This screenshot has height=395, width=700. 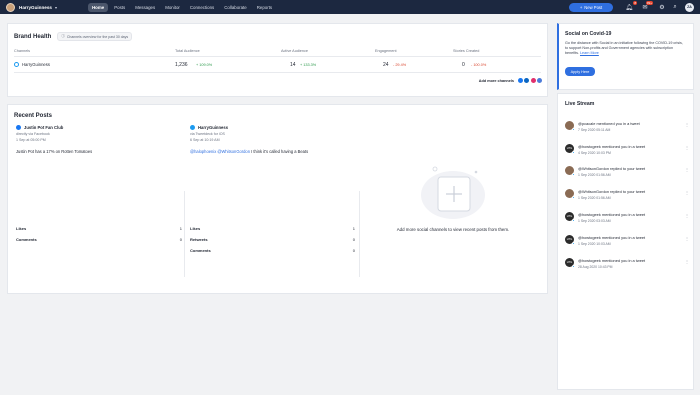 I want to click on post-stat-retweets: Retweets 0, so click(x=272, y=239).